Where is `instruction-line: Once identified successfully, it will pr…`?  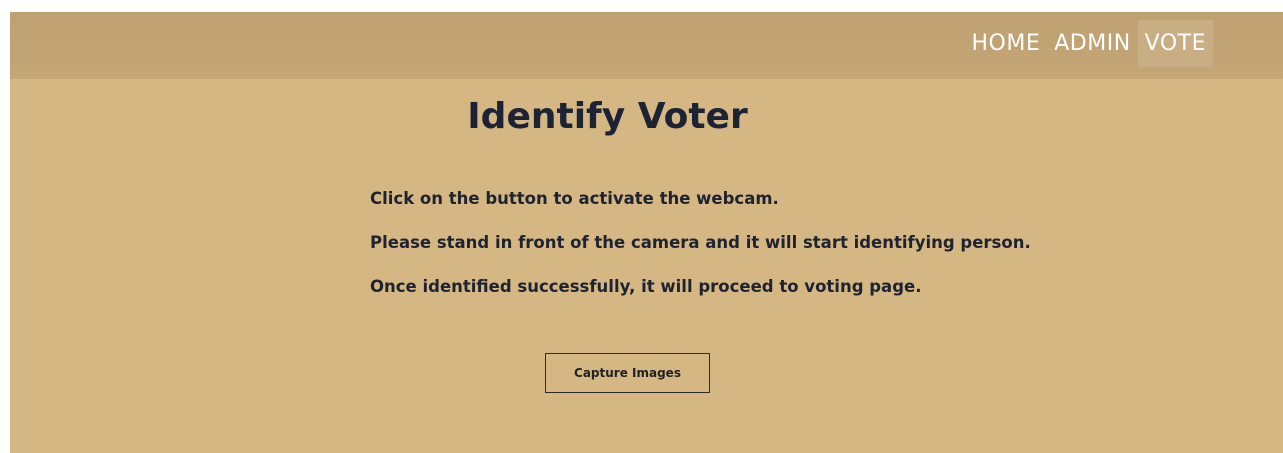
instruction-line: Once identified successfully, it will pr… is located at coordinates (646, 286).